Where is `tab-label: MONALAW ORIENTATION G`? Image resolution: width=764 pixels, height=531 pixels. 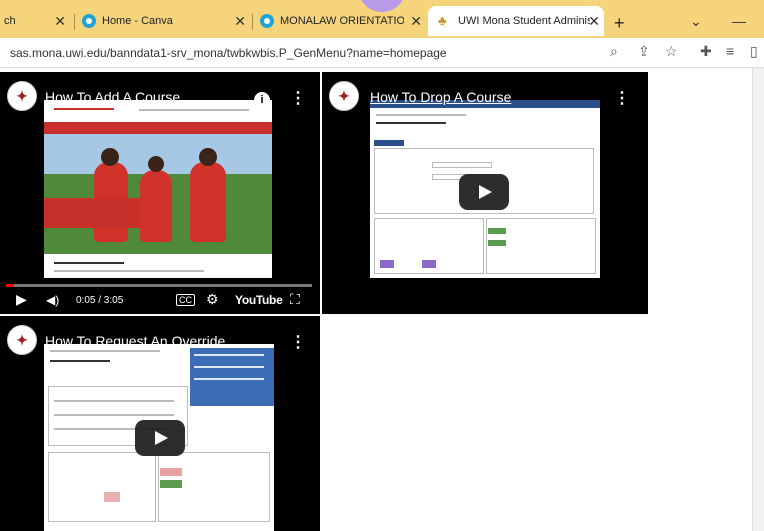
tab-label: MONALAW ORIENTATION G is located at coordinates (342, 21).